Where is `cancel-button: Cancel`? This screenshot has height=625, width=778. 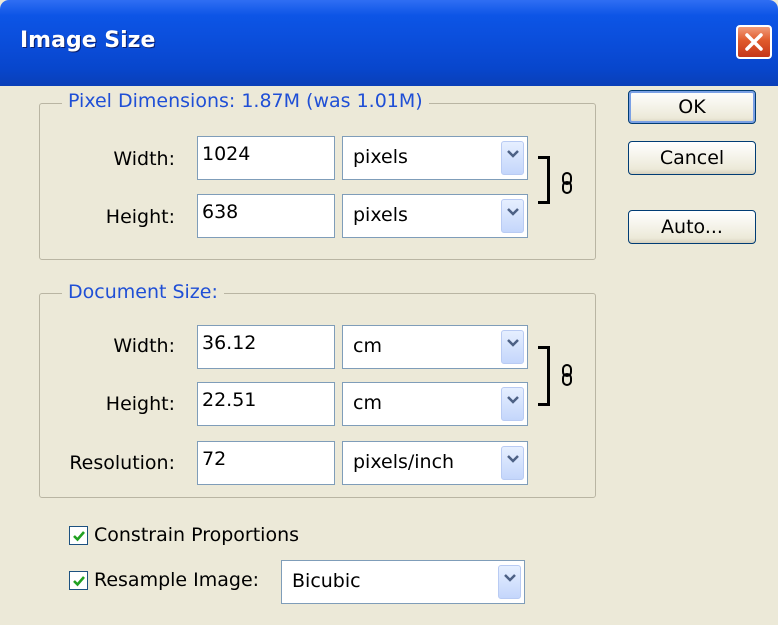 cancel-button: Cancel is located at coordinates (692, 158).